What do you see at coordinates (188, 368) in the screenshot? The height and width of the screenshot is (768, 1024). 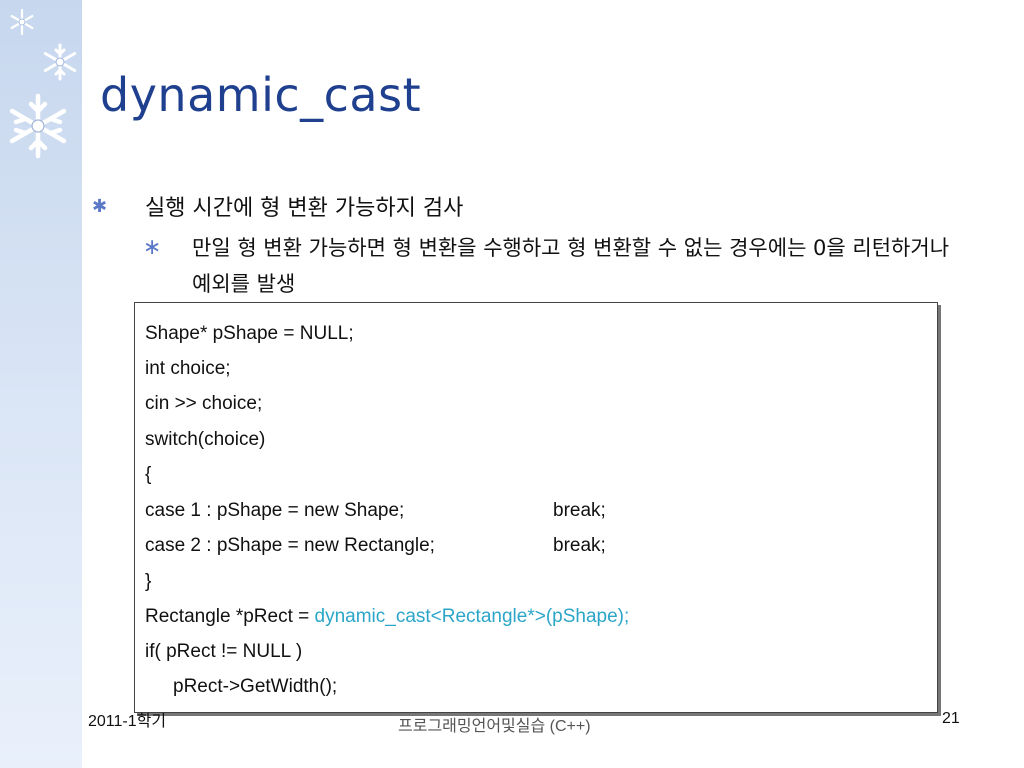 I see `code-line: int choice;` at bounding box center [188, 368].